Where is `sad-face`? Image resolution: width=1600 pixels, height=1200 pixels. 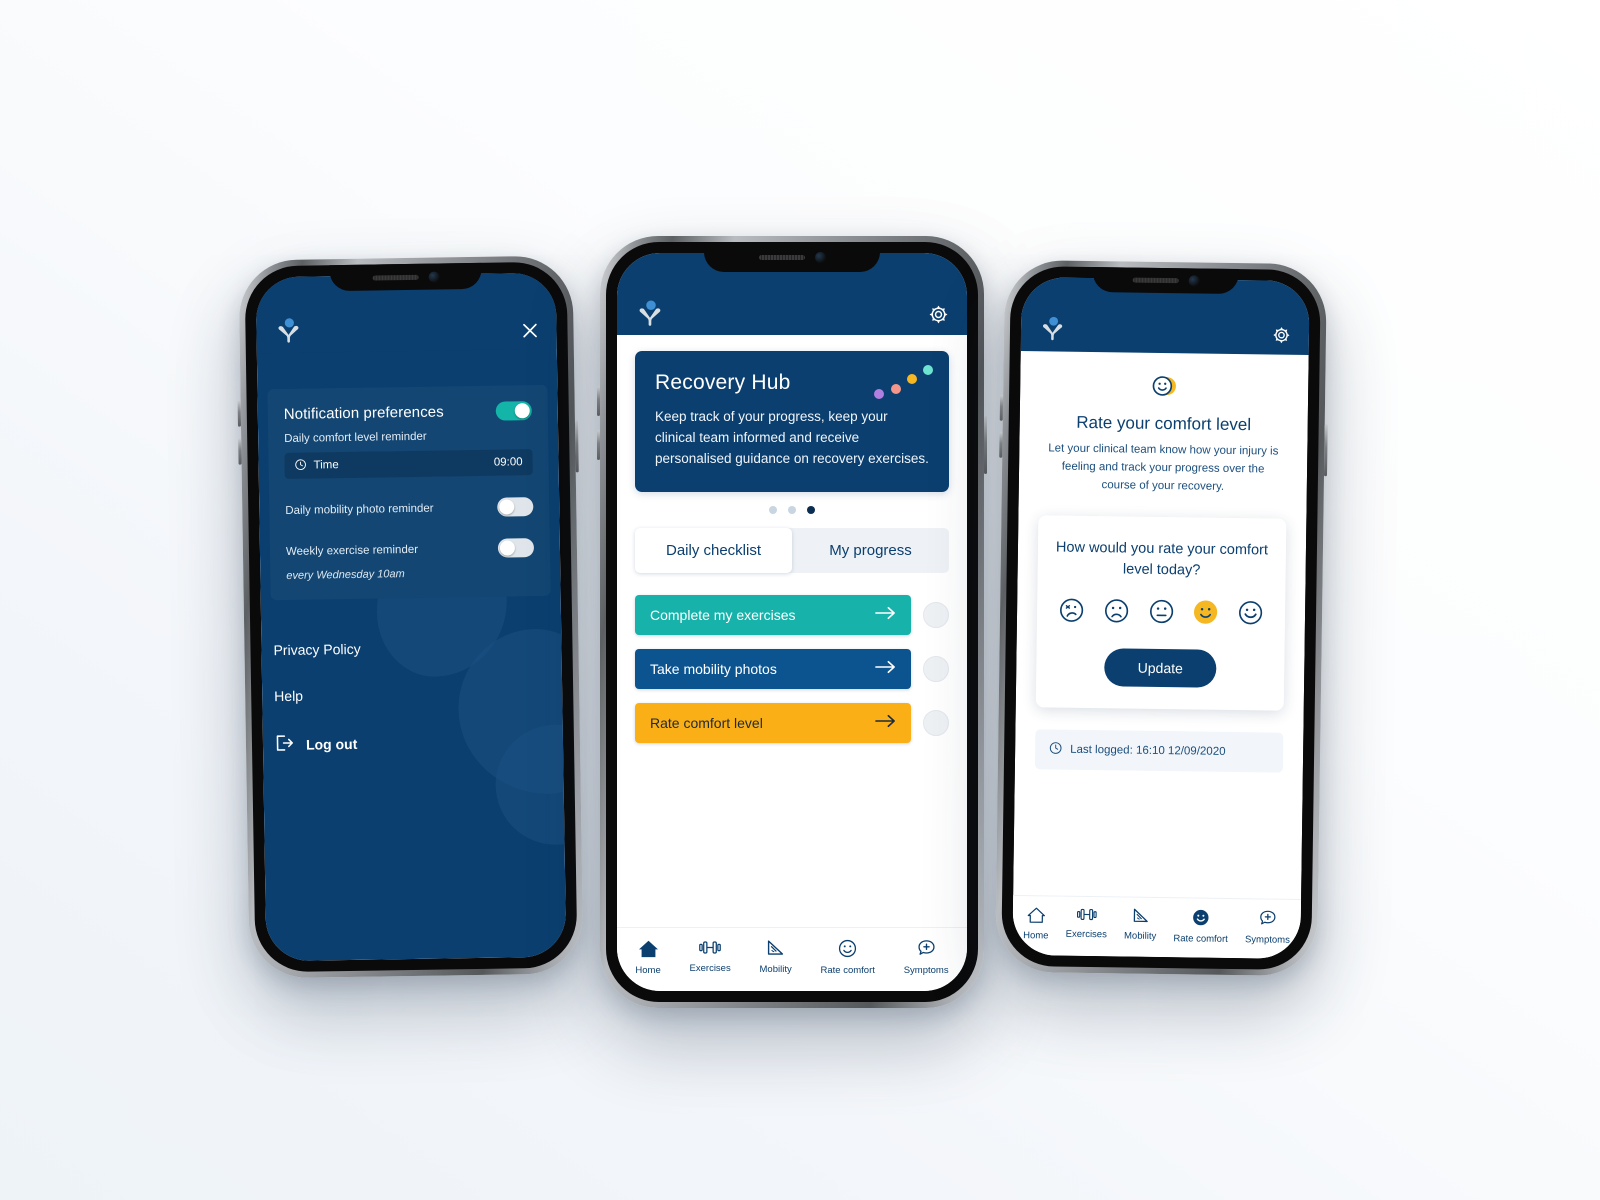
sad-face is located at coordinates (1116, 614).